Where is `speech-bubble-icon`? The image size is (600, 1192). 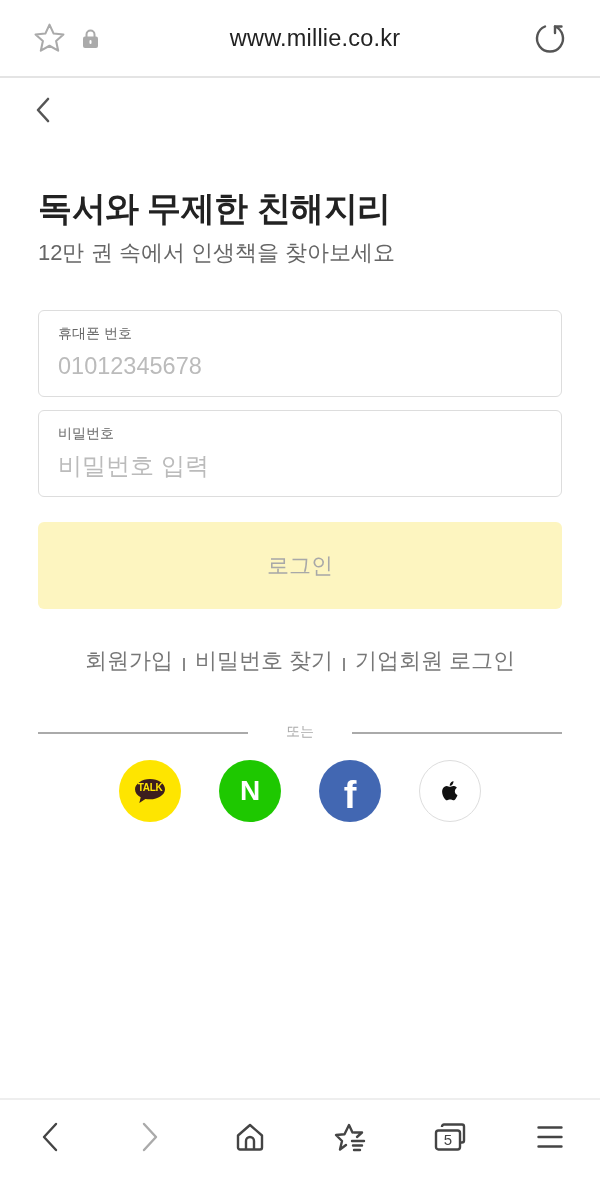 speech-bubble-icon is located at coordinates (150, 791).